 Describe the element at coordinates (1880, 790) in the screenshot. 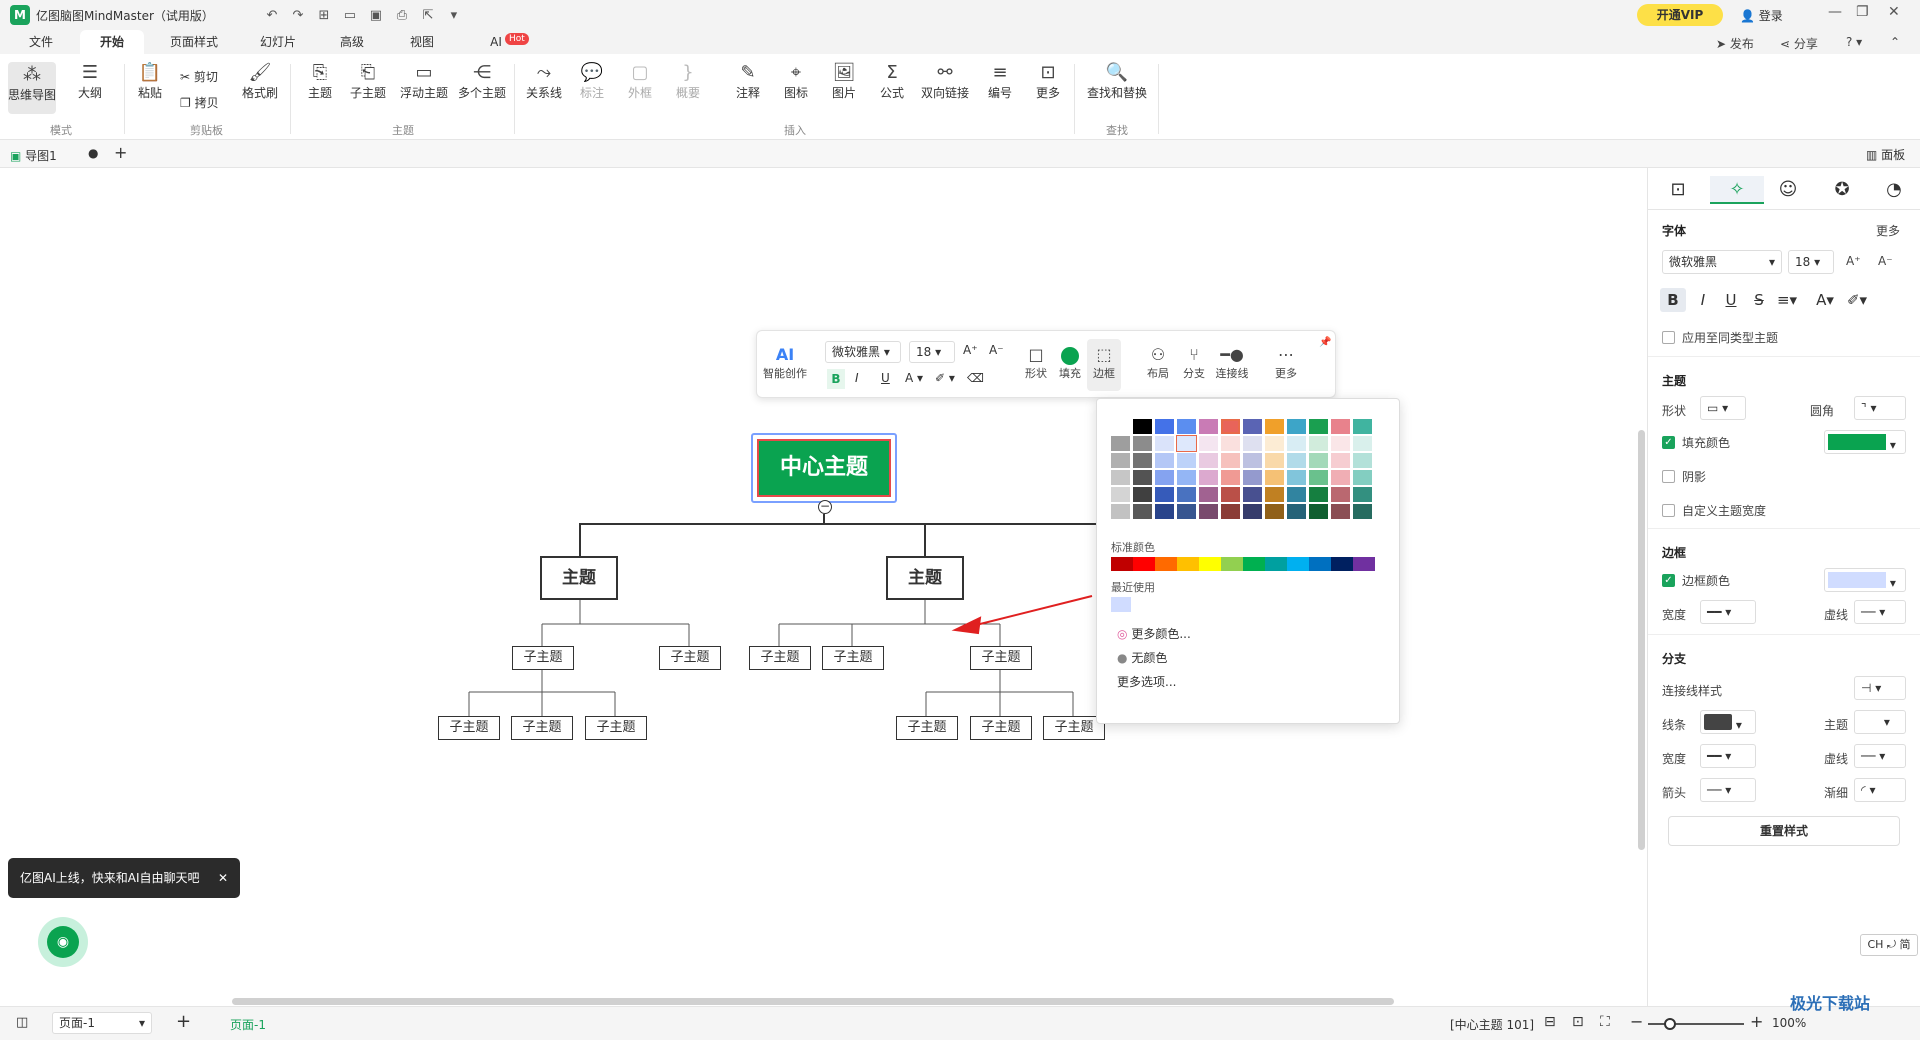

I see `taper-select: ◜ ▾` at that location.